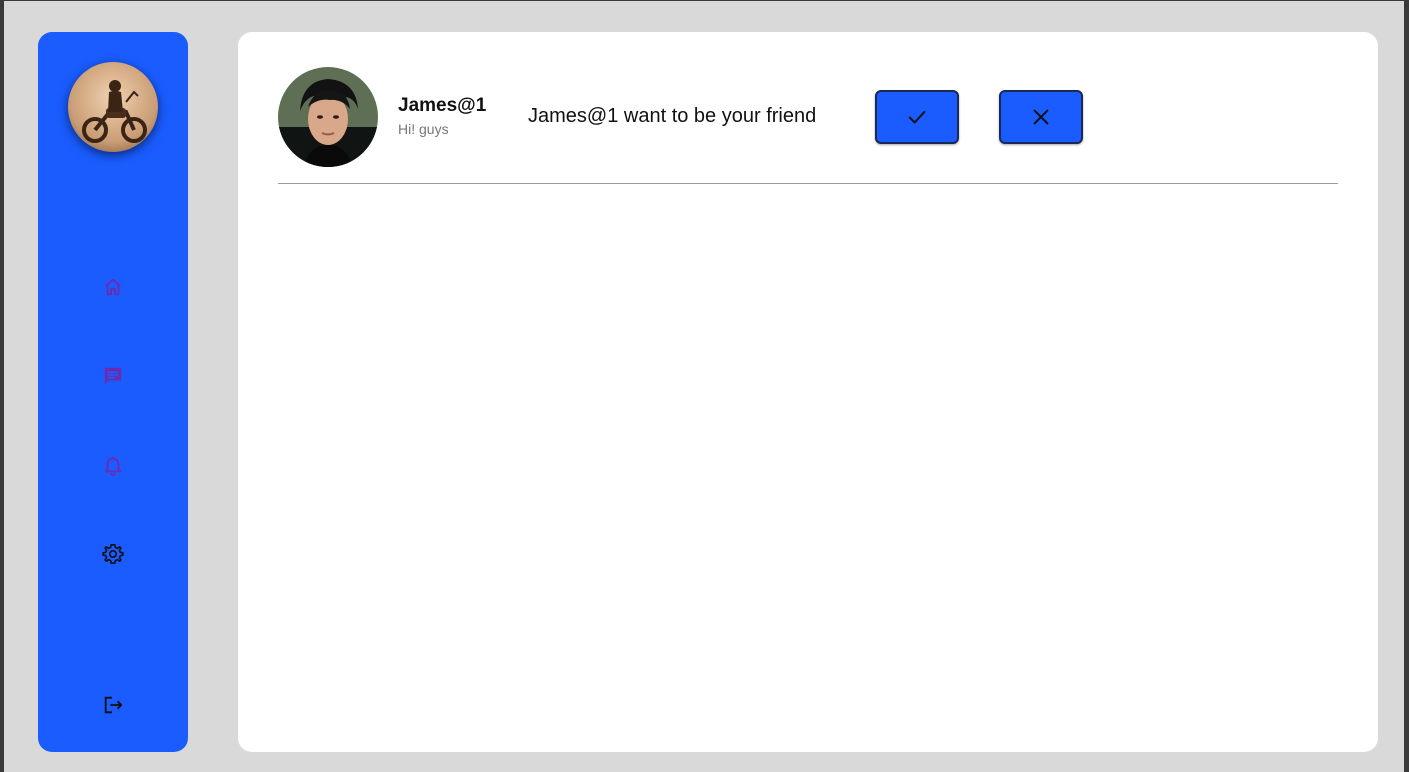  I want to click on sidebar, so click(113, 392).